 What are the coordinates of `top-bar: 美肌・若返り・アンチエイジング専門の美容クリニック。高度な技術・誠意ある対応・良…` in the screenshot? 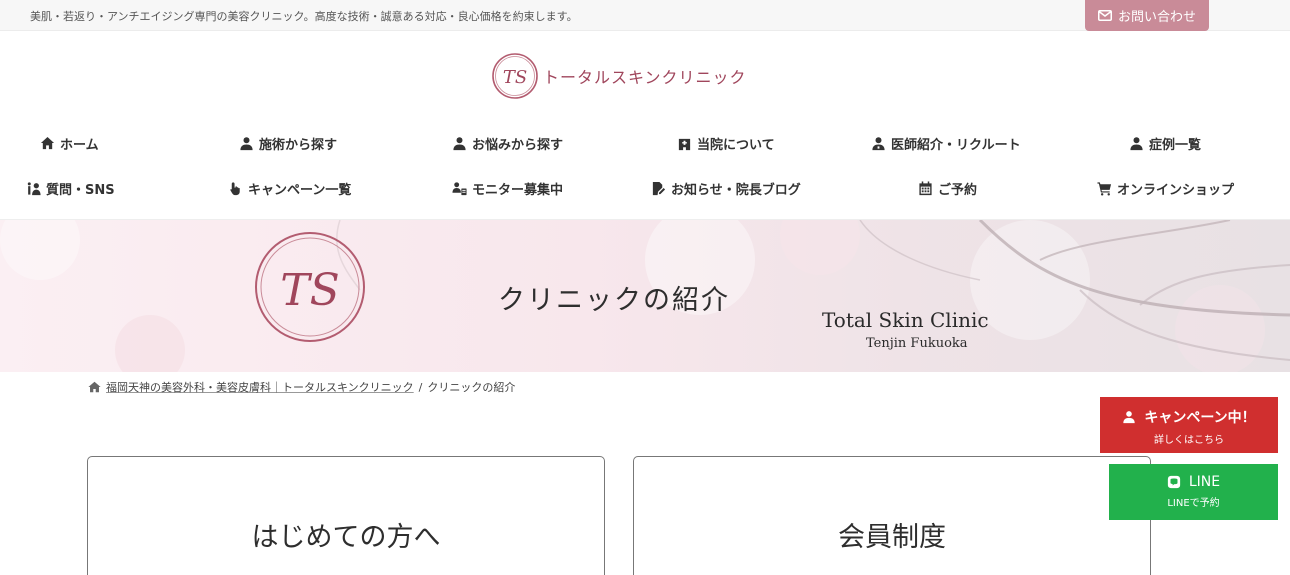 It's located at (645, 15).